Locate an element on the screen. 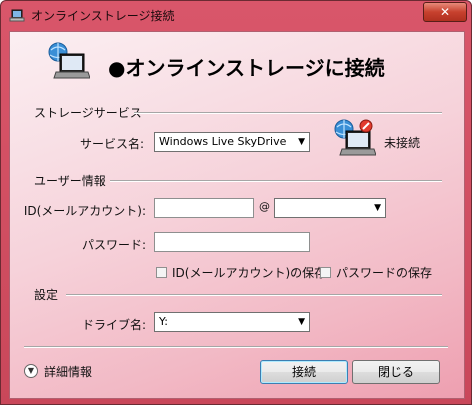  id-input-value is located at coordinates (156, 210).